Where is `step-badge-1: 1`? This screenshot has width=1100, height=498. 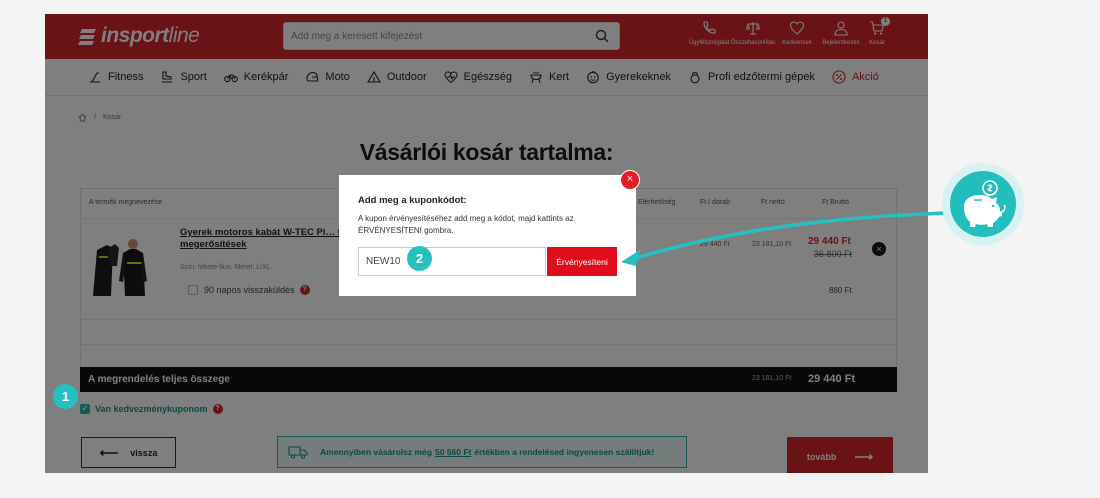 step-badge-1: 1 is located at coordinates (65, 396).